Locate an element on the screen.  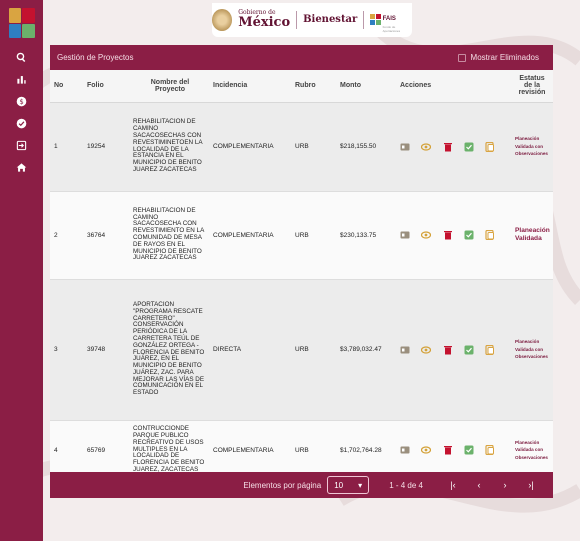
cell-no: 2 is located at coordinates (66, 235).